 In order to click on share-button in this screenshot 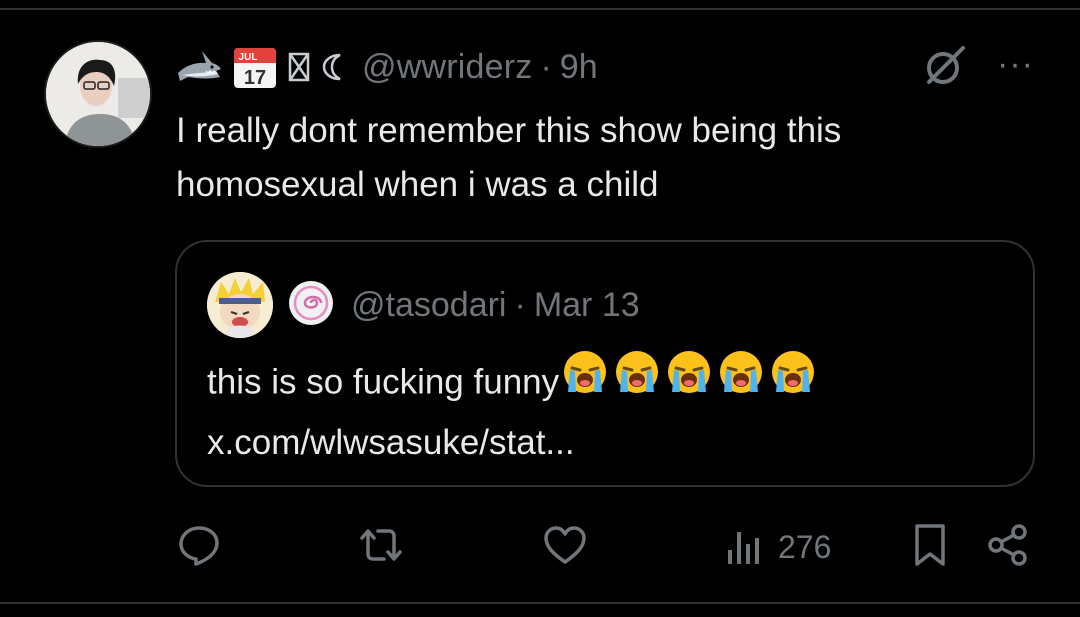, I will do `click(1008, 547)`.